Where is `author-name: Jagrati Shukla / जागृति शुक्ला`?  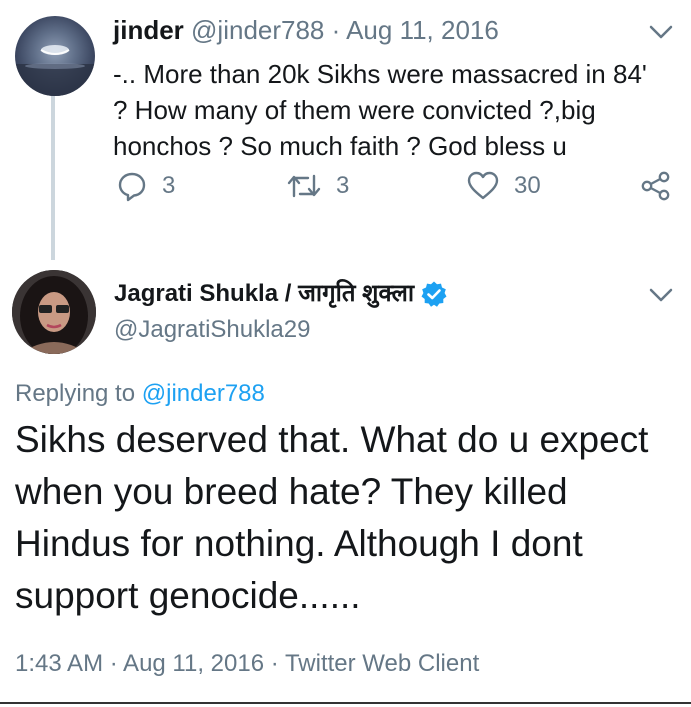
author-name: Jagrati Shukla / जागृति शुक्ला is located at coordinates (264, 294).